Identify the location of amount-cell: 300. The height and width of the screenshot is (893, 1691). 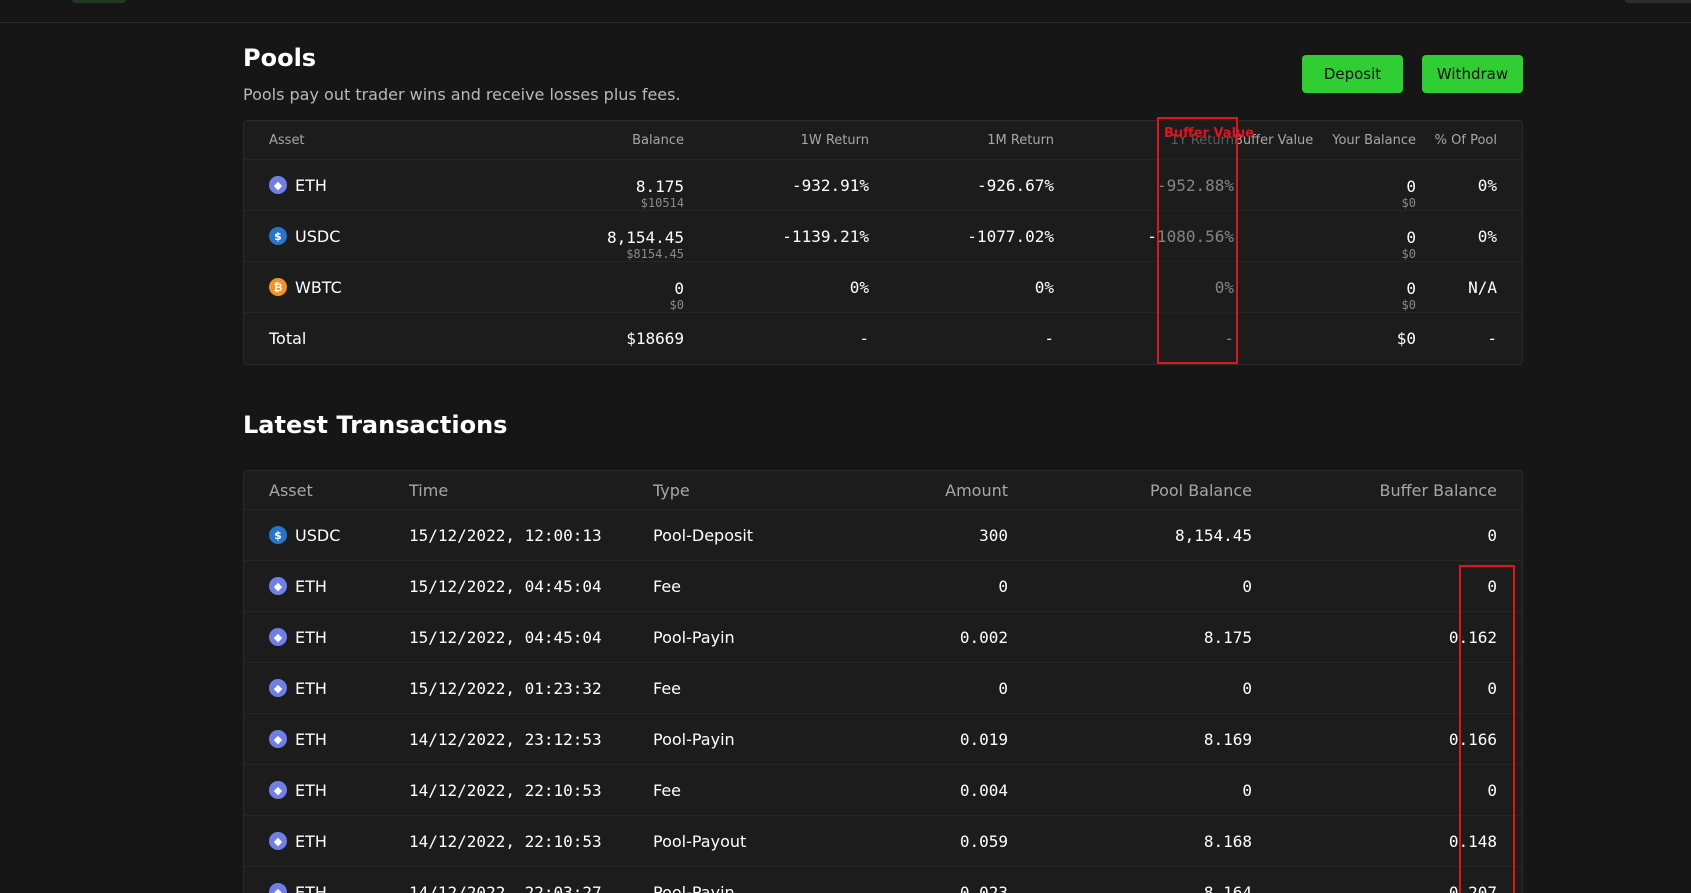
(993, 535).